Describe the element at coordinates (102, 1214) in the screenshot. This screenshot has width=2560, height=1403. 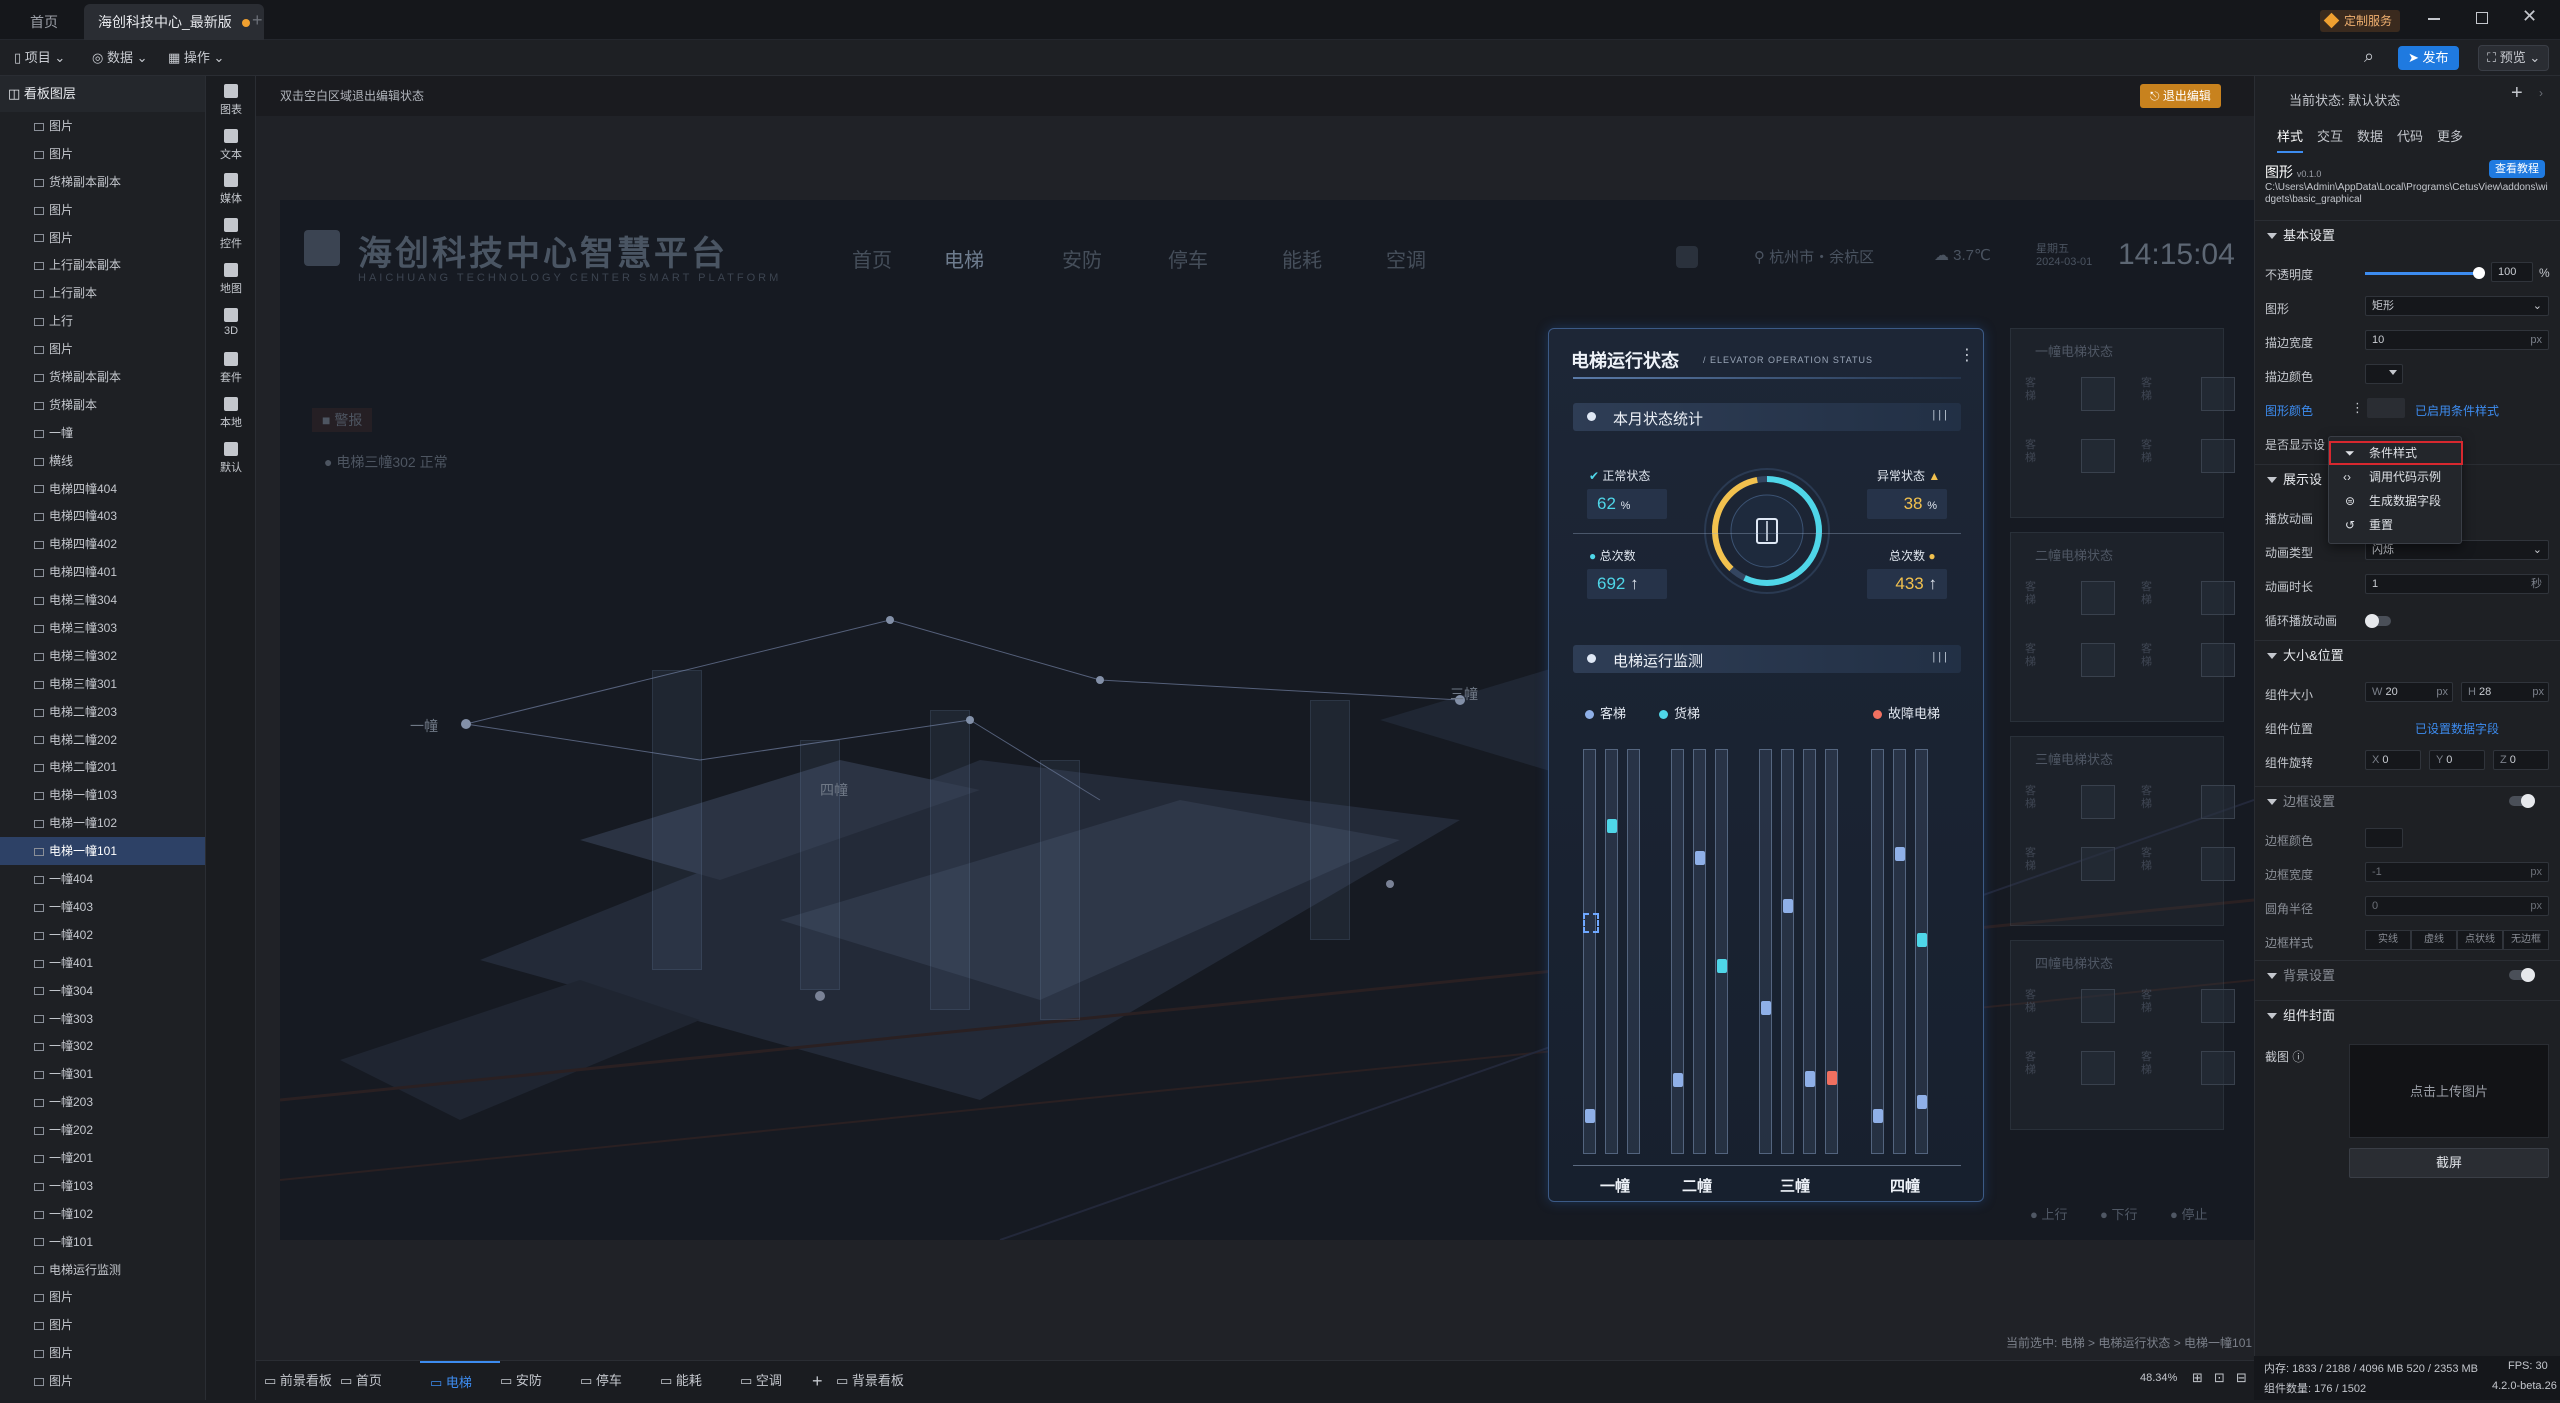
I see `layer-item: 一幢102` at that location.